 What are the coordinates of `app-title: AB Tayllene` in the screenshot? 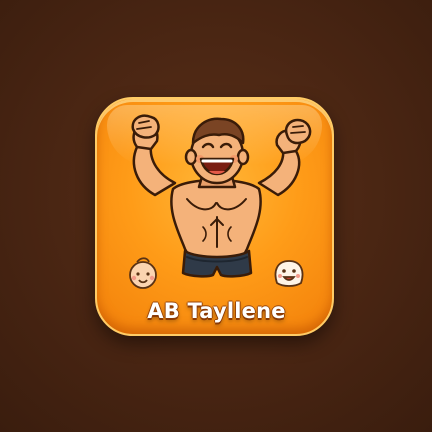 It's located at (216, 311).